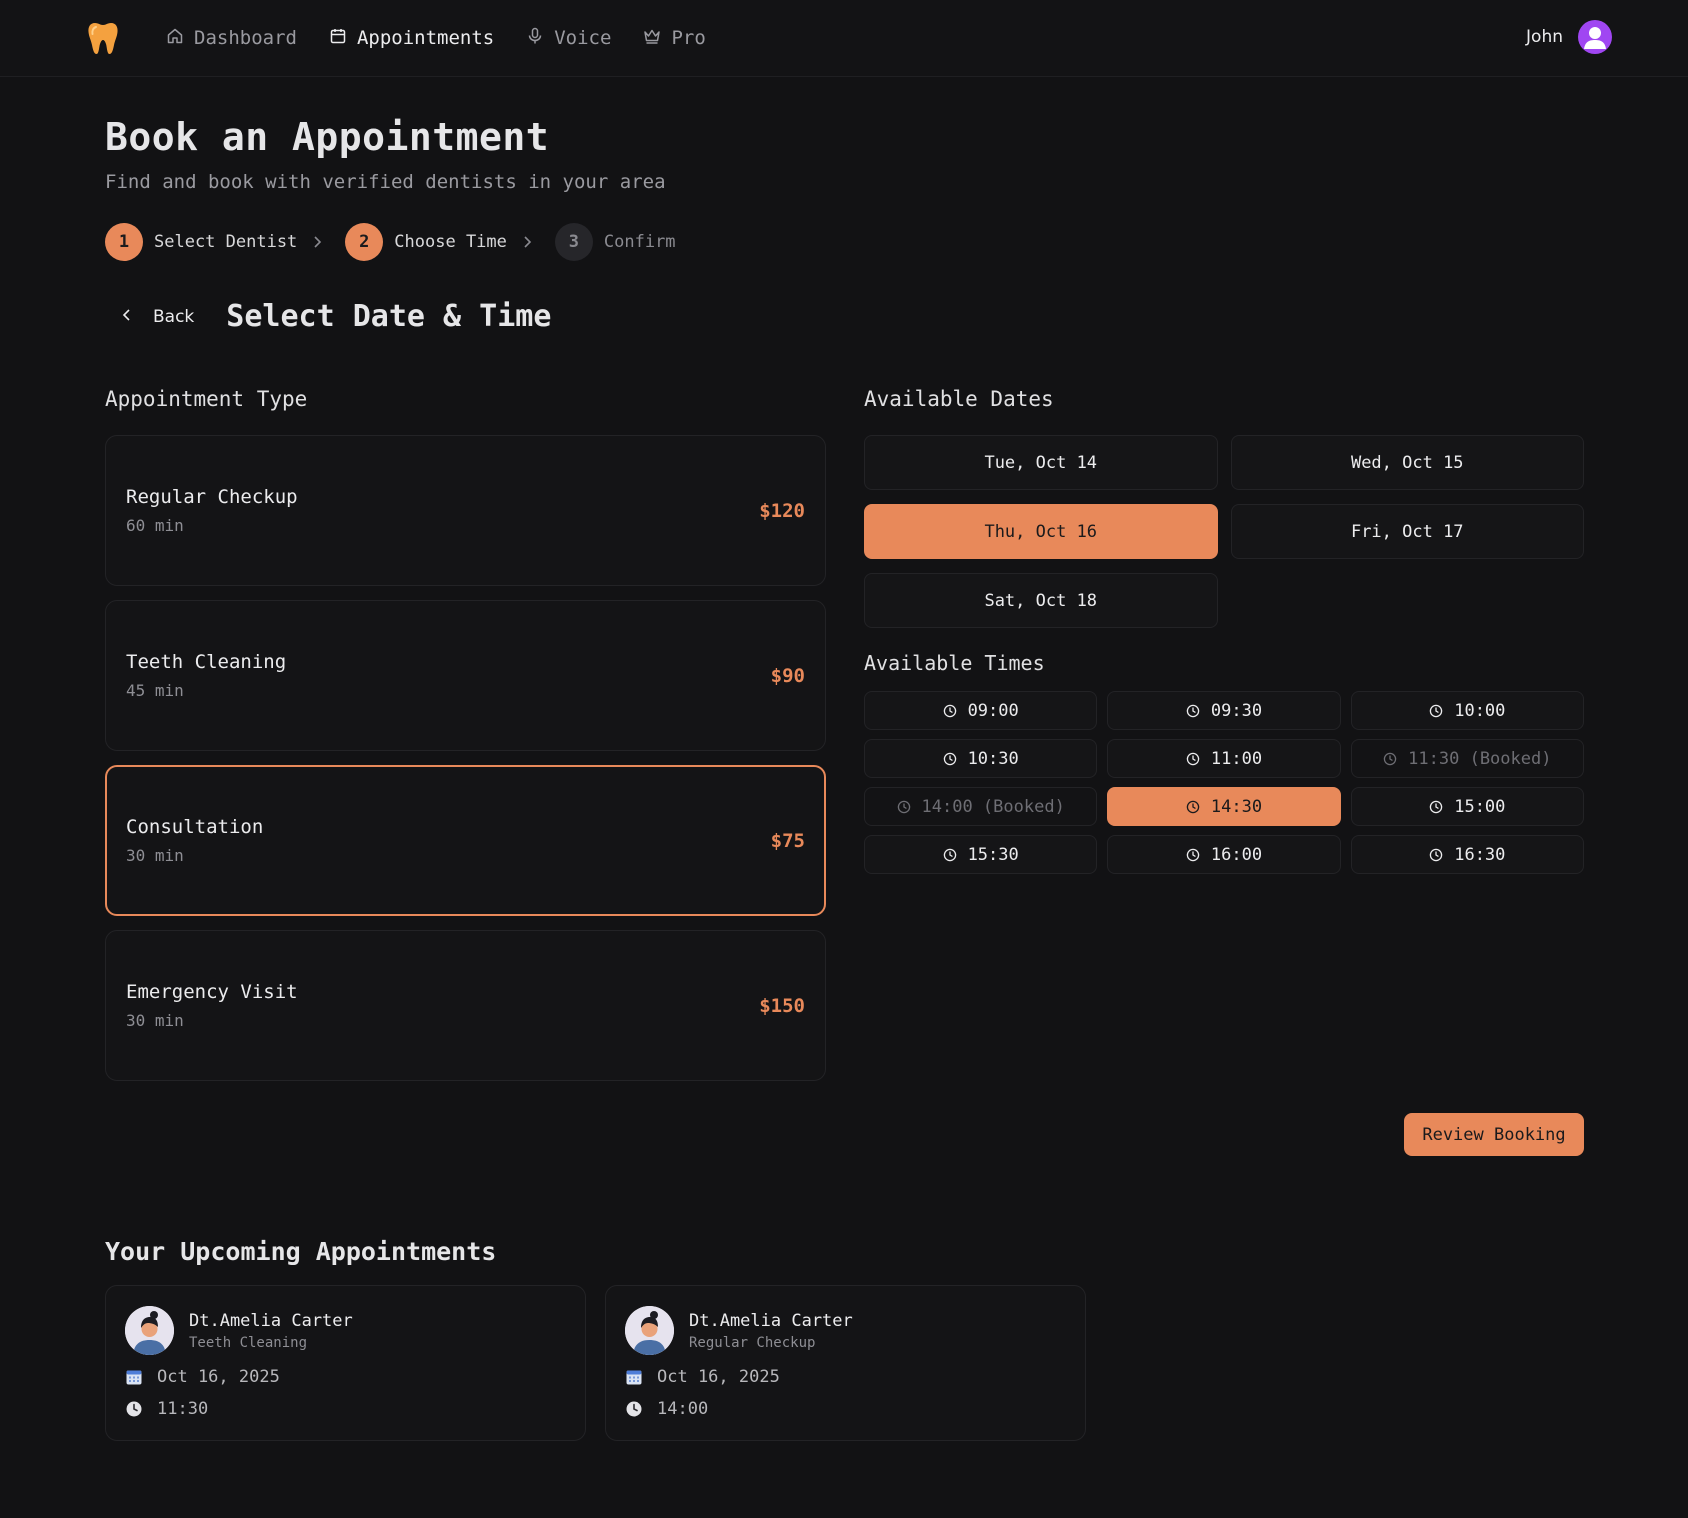 Image resolution: width=1688 pixels, height=1518 pixels. What do you see at coordinates (688, 38) in the screenshot?
I see `nav-pro-label: Pro` at bounding box center [688, 38].